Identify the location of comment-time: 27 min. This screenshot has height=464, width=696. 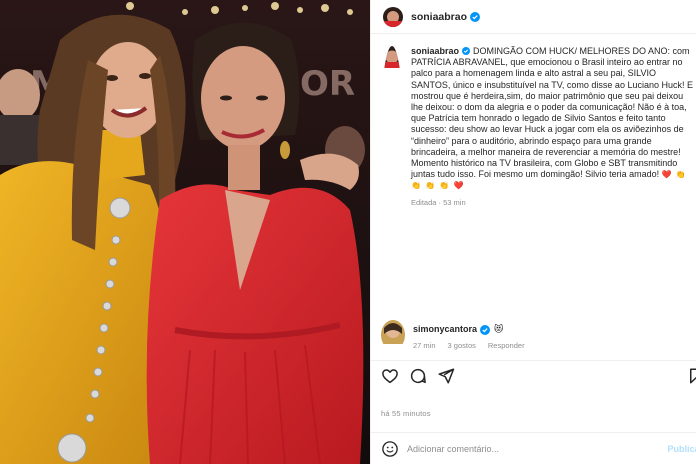
(424, 345).